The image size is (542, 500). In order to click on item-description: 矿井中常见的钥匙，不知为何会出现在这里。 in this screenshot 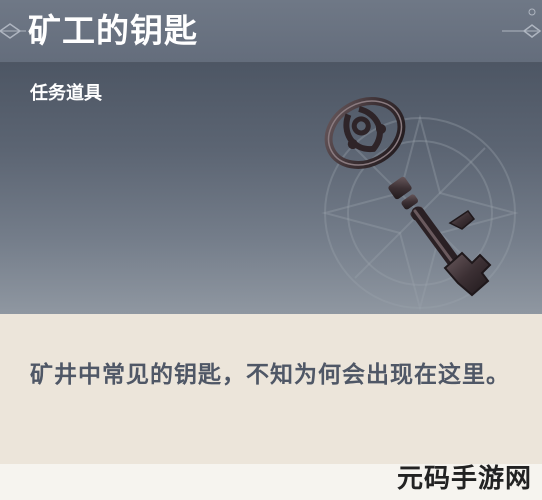, I will do `click(270, 375)`.